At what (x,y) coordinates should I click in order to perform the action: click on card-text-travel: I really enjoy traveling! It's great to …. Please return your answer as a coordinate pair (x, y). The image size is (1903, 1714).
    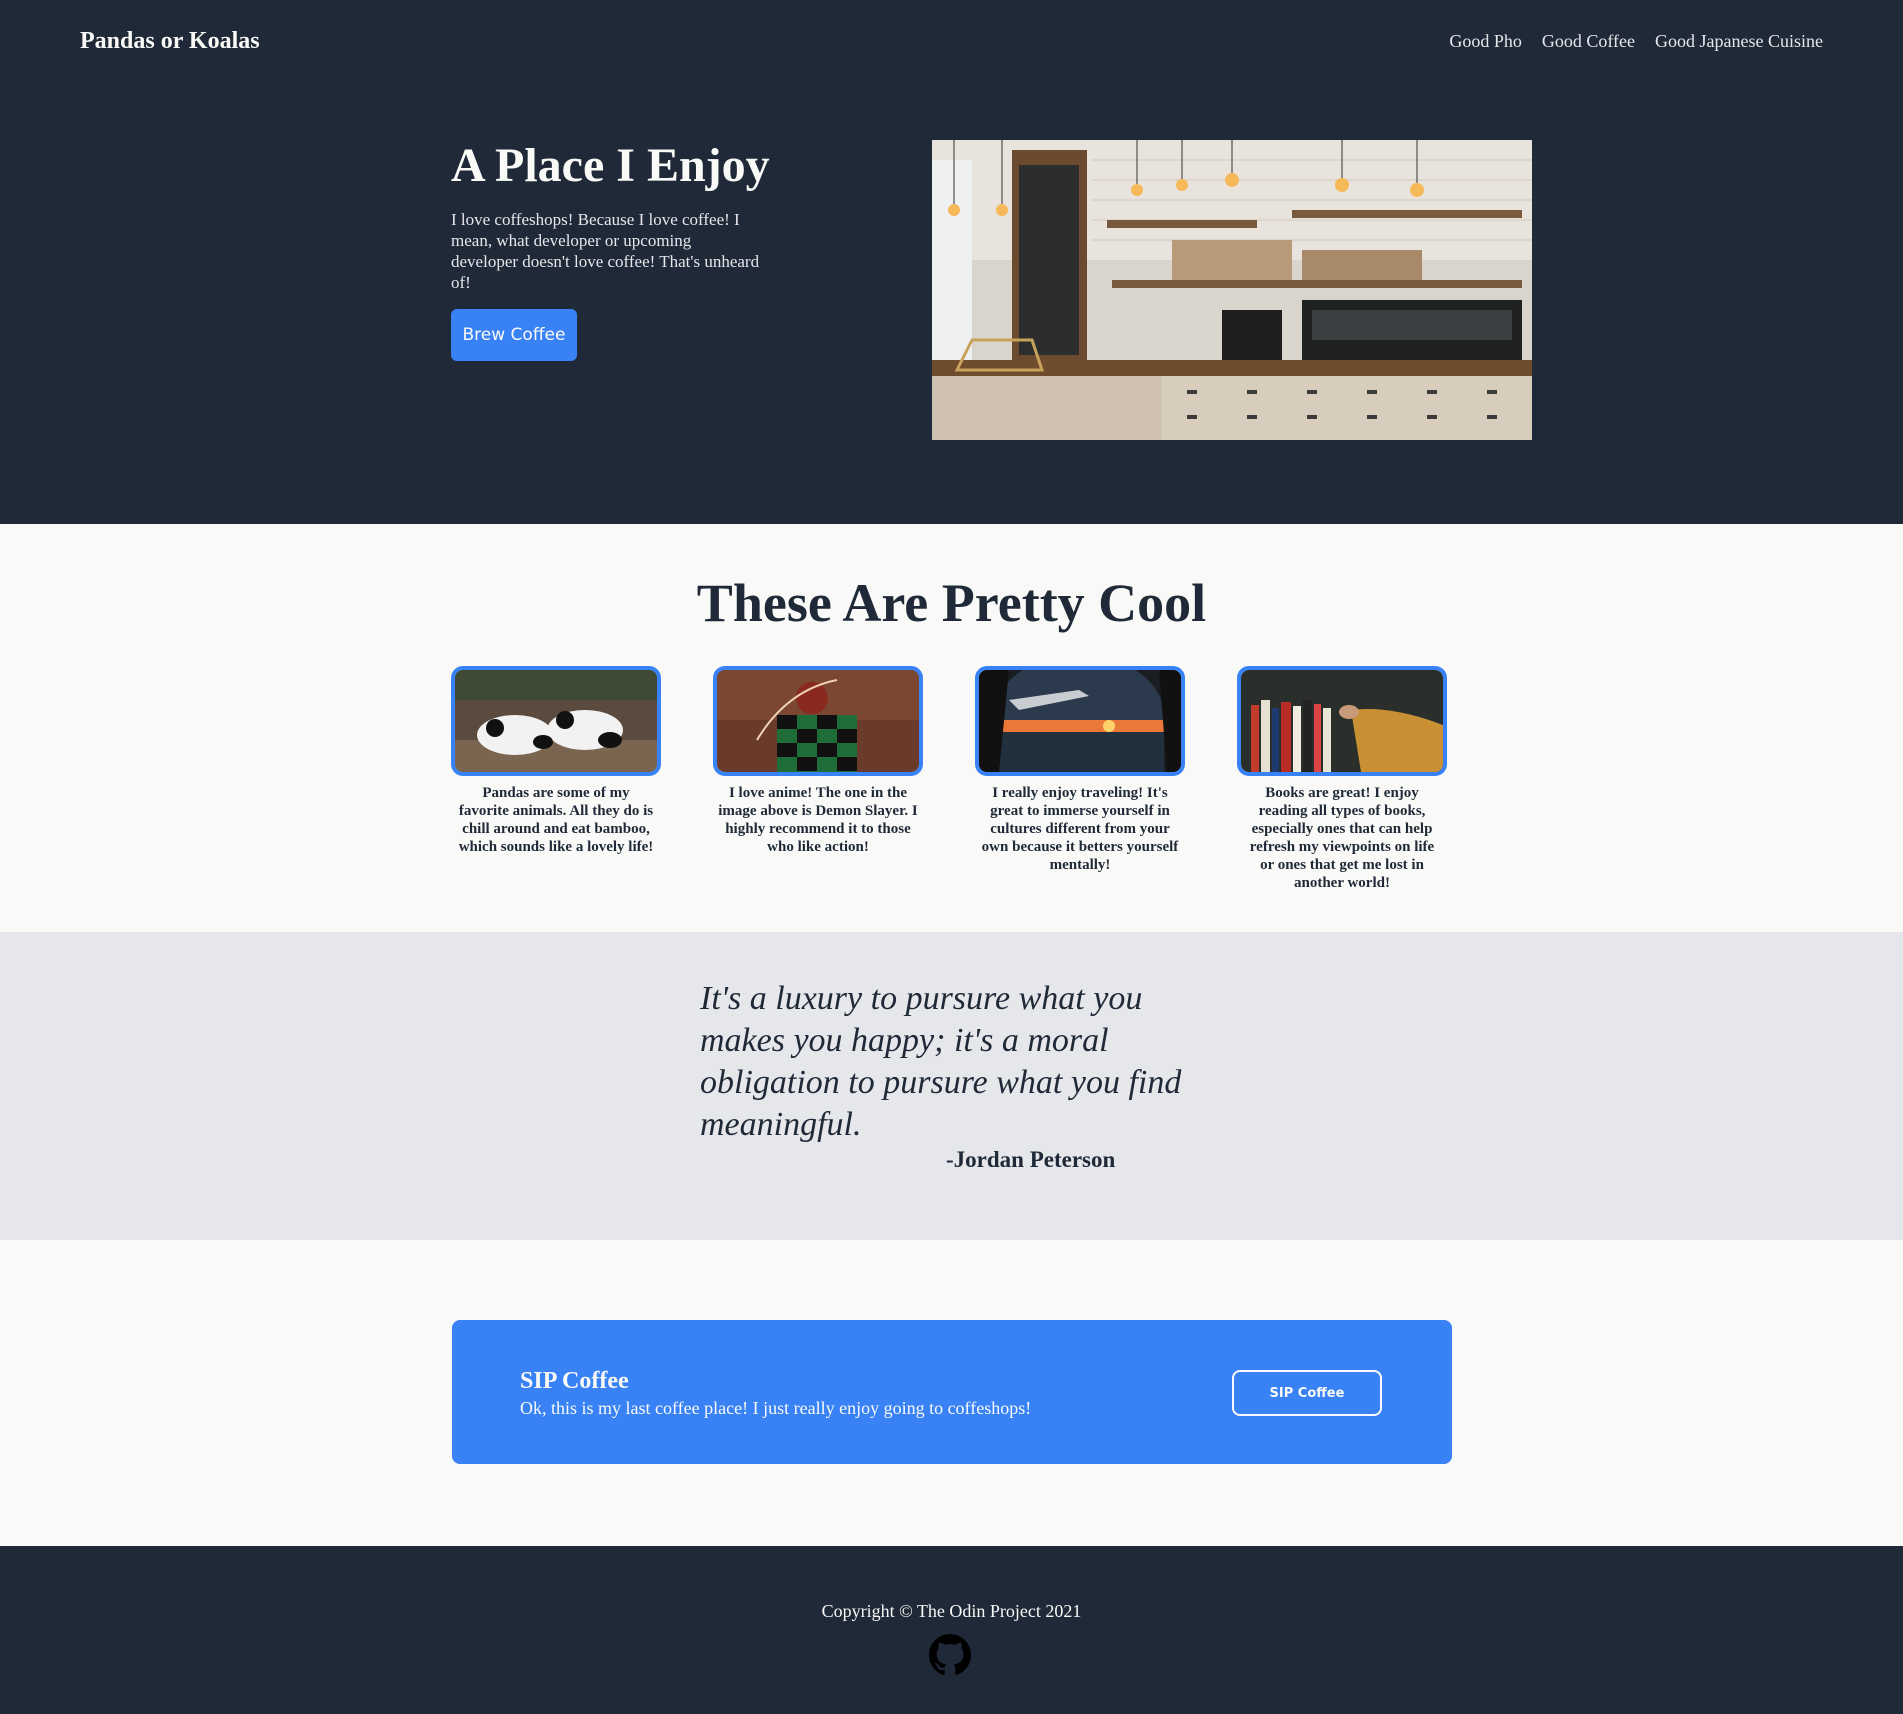
    Looking at the image, I should click on (1080, 829).